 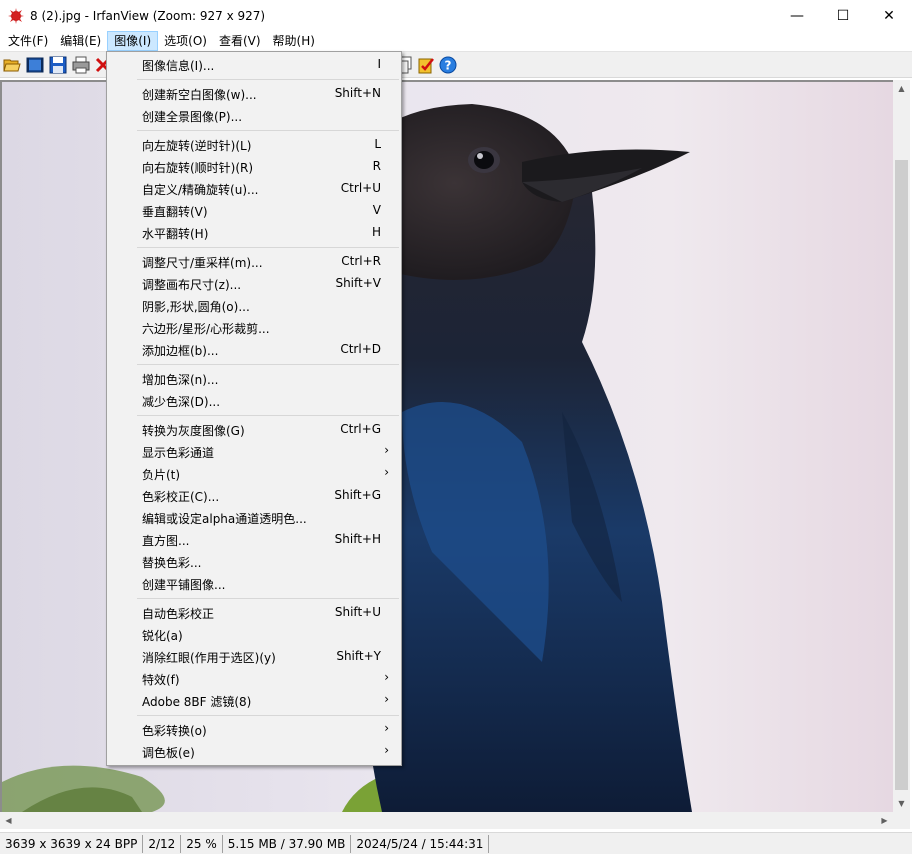 I want to click on horizontal-scrollbar: ◀ ▶, so click(x=446, y=820).